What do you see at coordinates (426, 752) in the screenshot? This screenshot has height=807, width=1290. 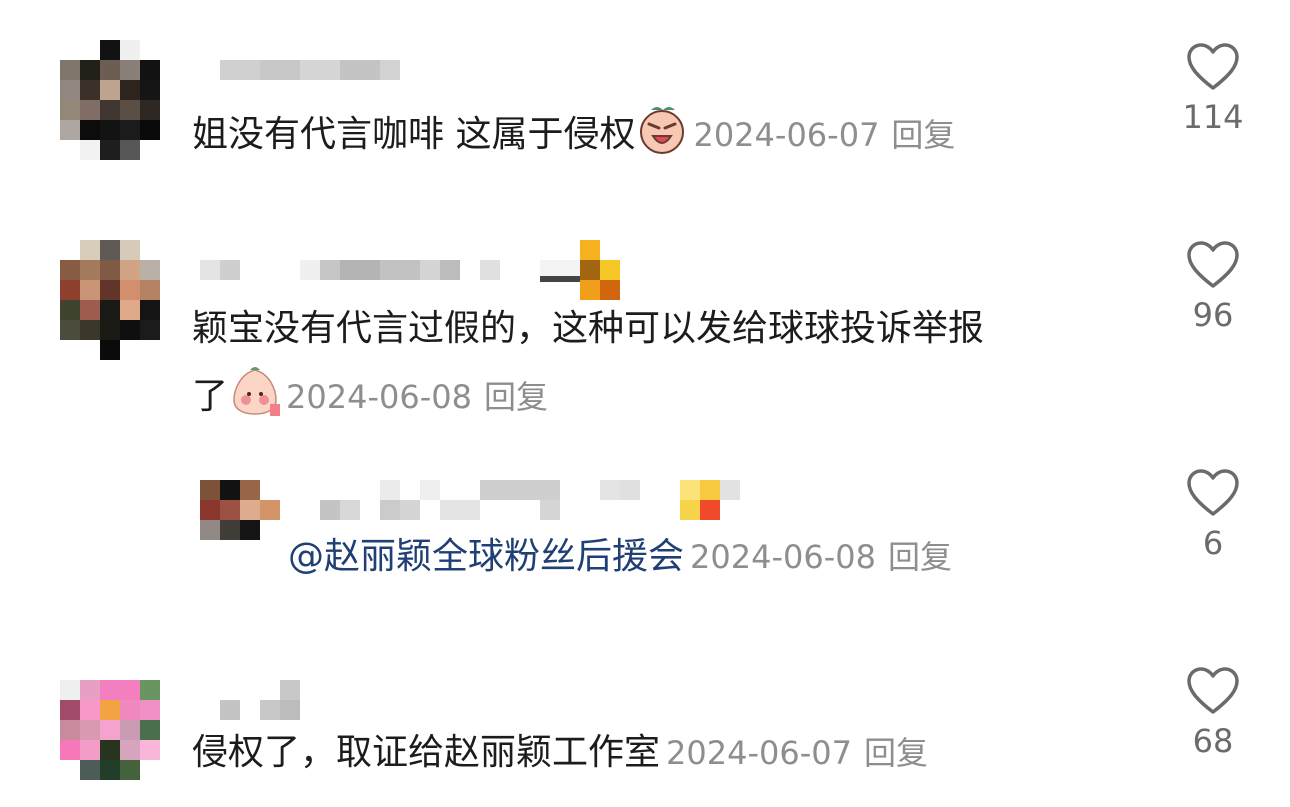 I see `comment-body: 侵权了，取证给赵丽颖工作室` at bounding box center [426, 752].